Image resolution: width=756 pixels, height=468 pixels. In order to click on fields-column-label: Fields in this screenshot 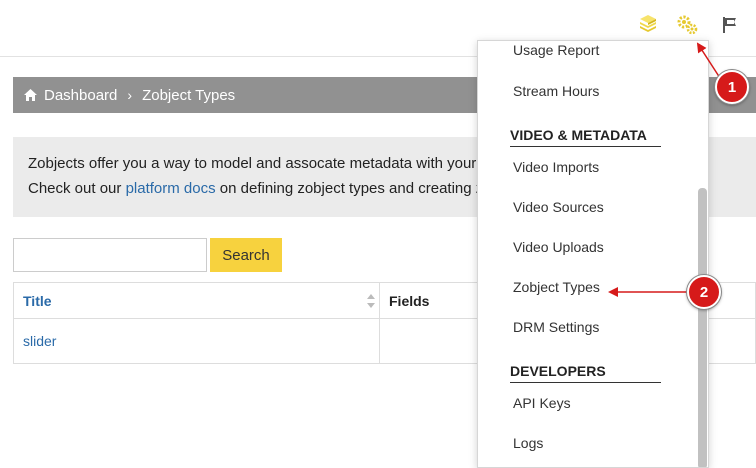, I will do `click(409, 300)`.